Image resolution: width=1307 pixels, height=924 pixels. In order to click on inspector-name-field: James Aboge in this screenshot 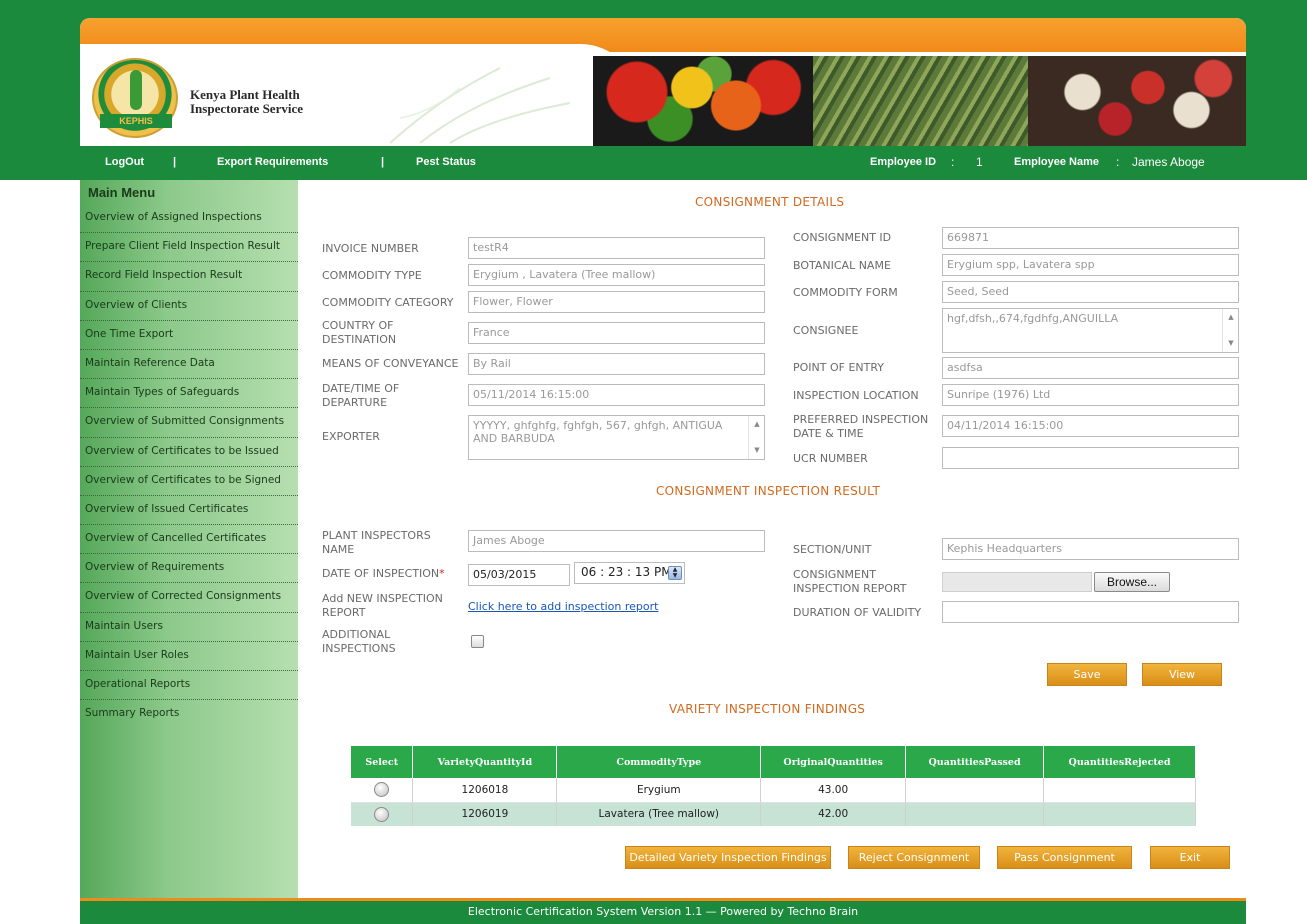, I will do `click(616, 541)`.